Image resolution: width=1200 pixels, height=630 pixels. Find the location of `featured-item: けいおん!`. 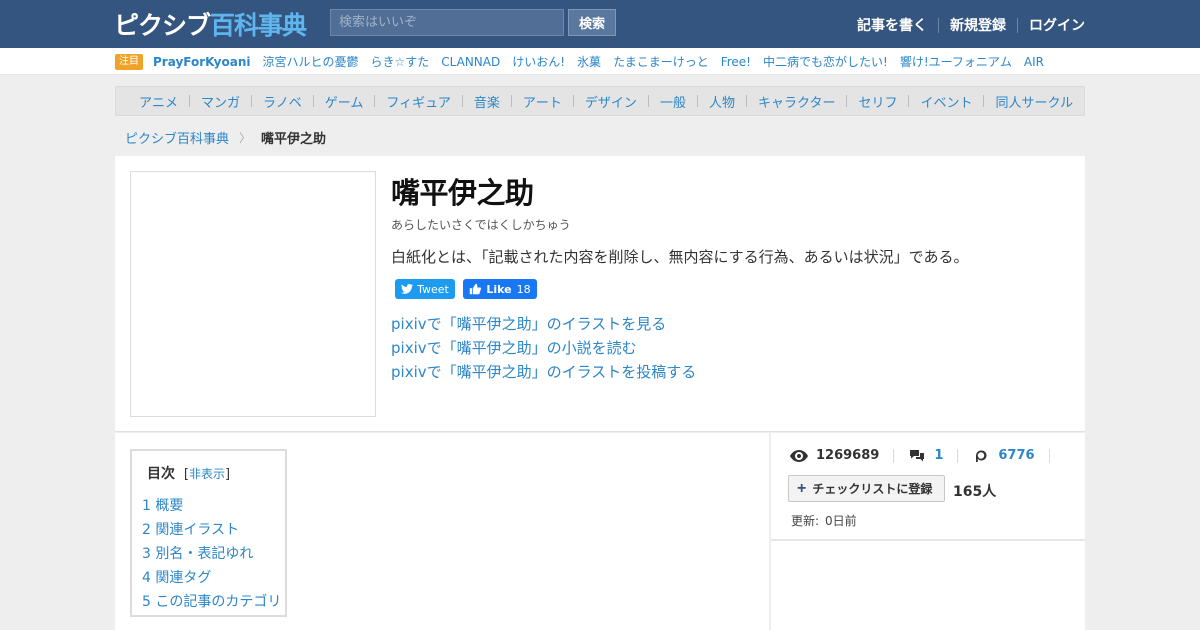

featured-item: けいおん! is located at coordinates (538, 61).